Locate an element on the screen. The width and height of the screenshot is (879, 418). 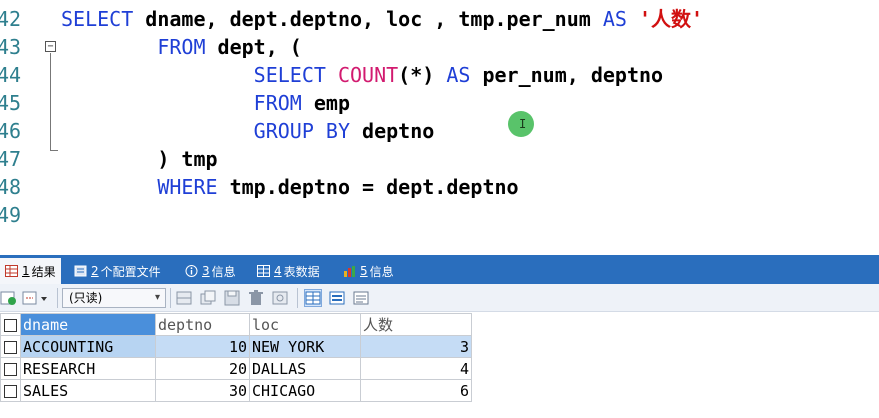
cell-loc: DALLAS is located at coordinates (305, 368).